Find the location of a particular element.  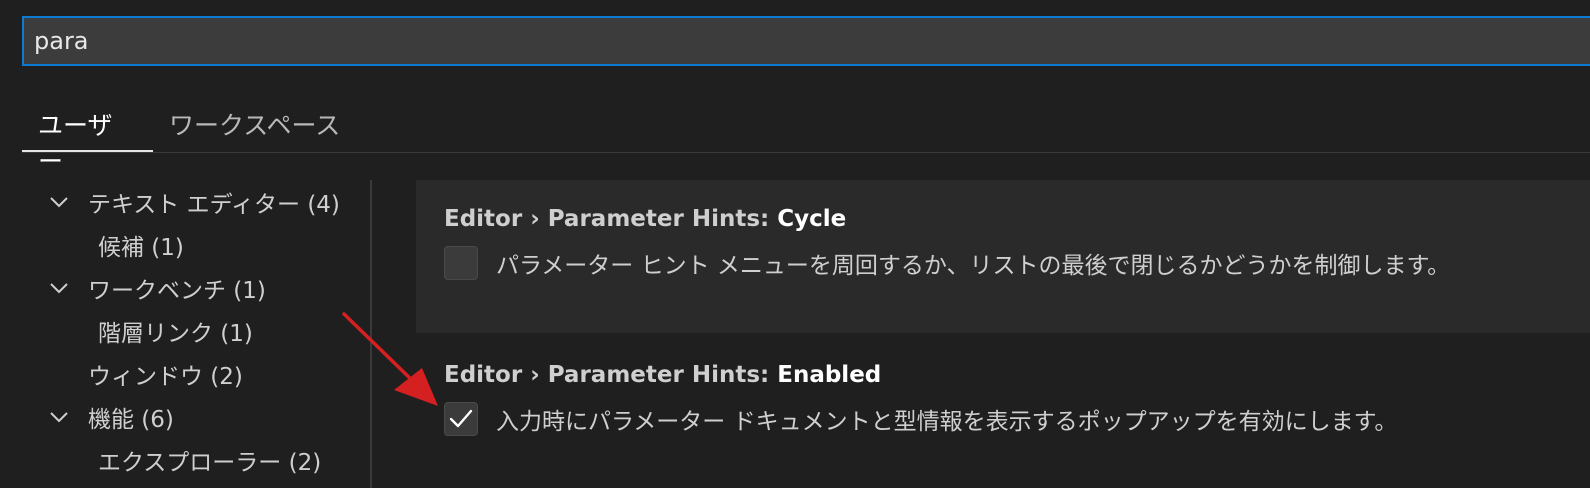

setting-name: Cycle is located at coordinates (812, 219).